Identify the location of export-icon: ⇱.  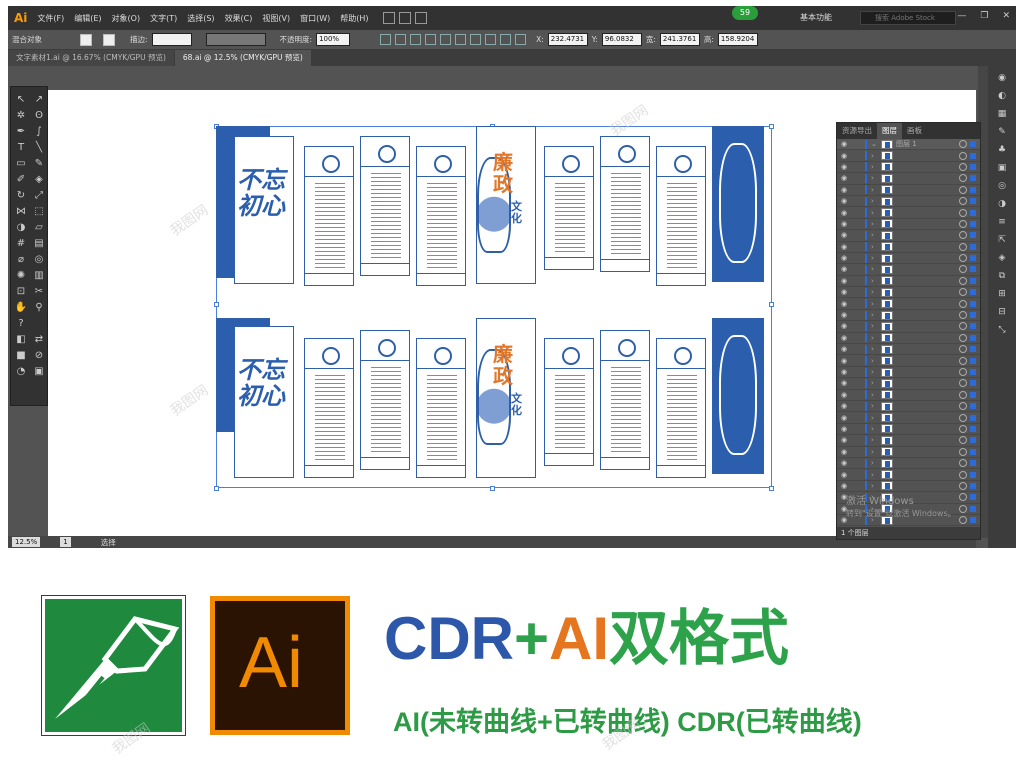
(1002, 240).